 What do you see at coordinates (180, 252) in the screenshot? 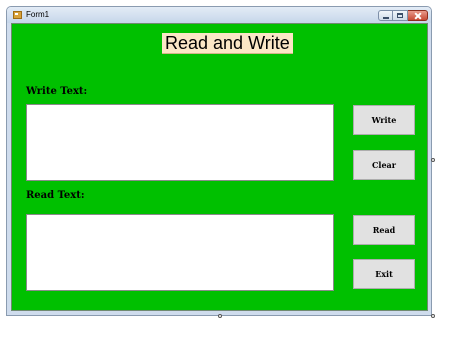
I see `read-text-field` at bounding box center [180, 252].